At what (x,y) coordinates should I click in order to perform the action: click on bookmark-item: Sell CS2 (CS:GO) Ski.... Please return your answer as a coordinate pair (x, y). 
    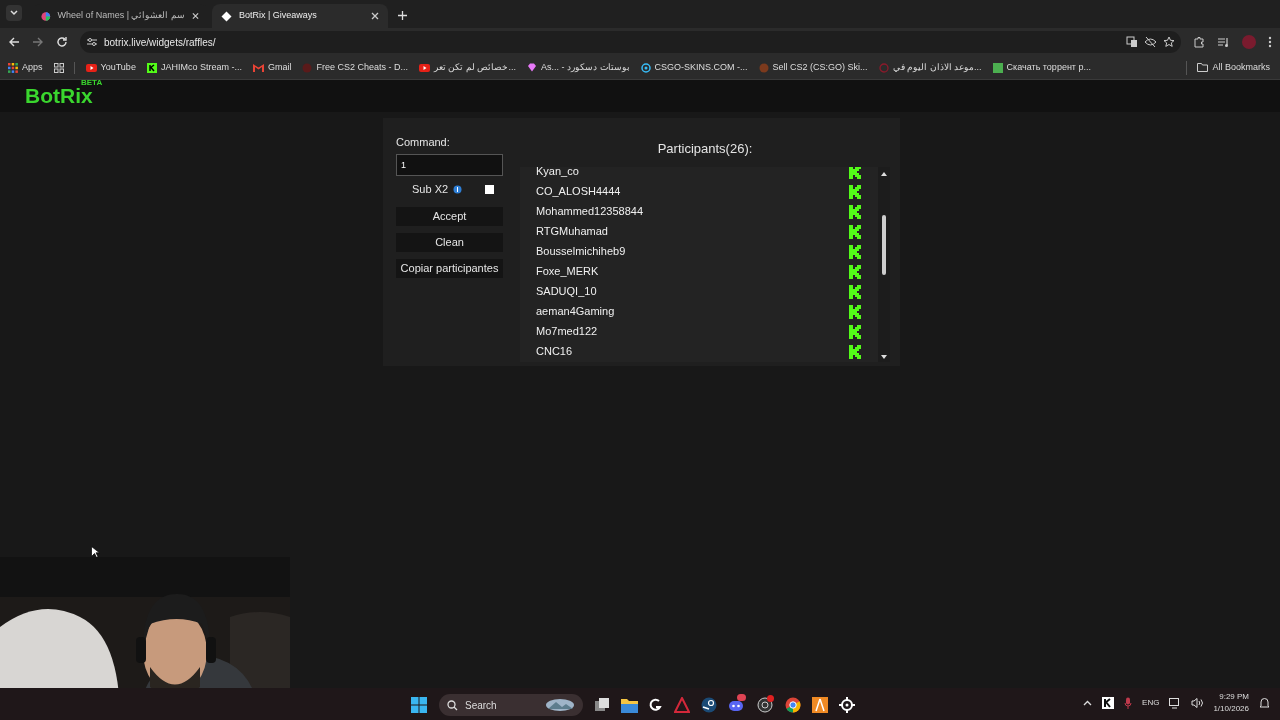
    Looking at the image, I should click on (813, 67).